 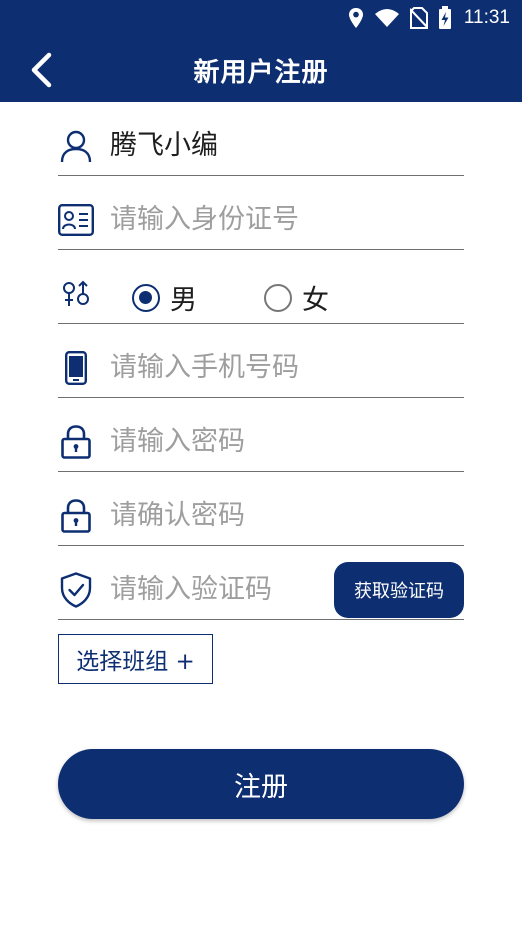 I want to click on phone-field: 请输入手机号码, so click(x=261, y=361).